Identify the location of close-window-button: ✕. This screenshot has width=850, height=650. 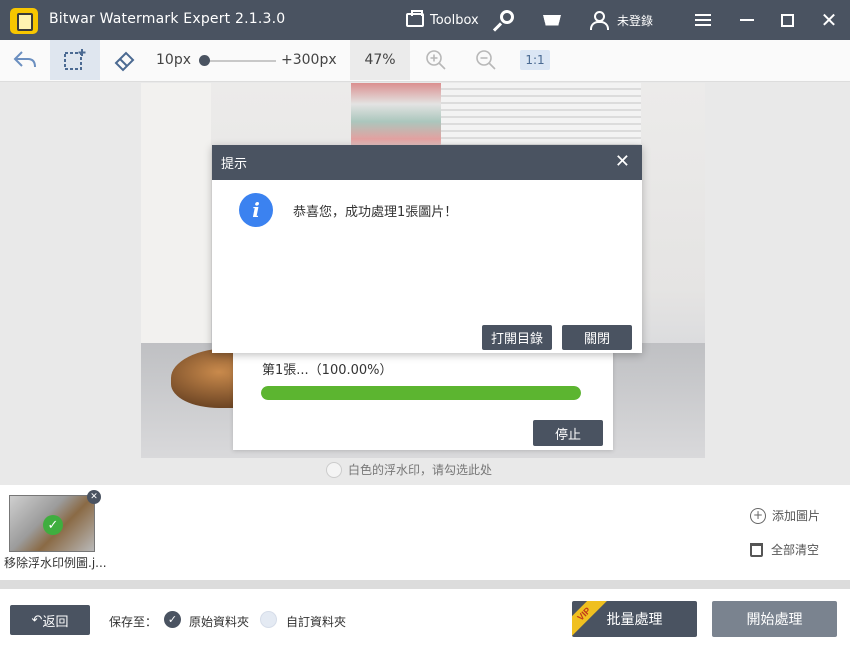
(829, 20).